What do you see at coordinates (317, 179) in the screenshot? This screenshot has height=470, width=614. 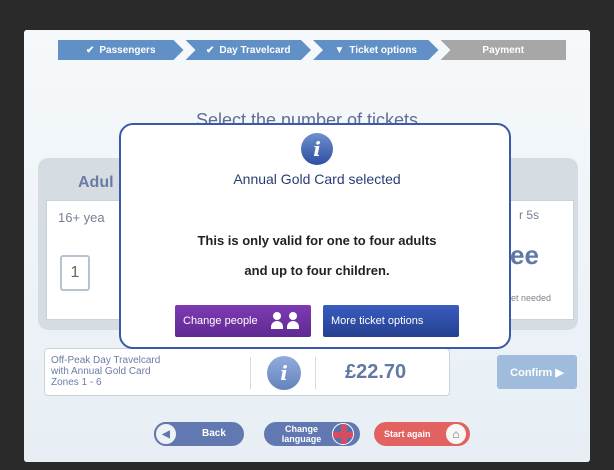 I see `dialog-title: Annual Gold Card selected` at bounding box center [317, 179].